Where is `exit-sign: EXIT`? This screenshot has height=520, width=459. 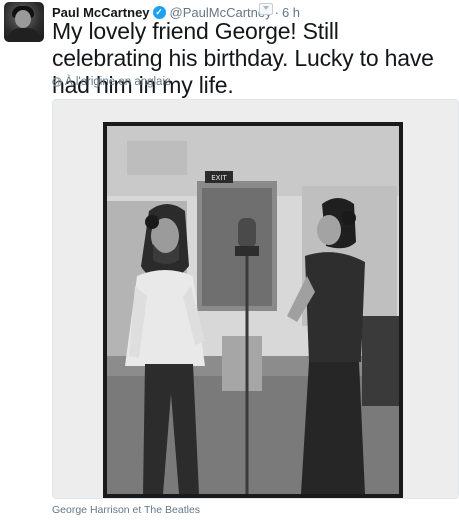
exit-sign: EXIT is located at coordinates (219, 178).